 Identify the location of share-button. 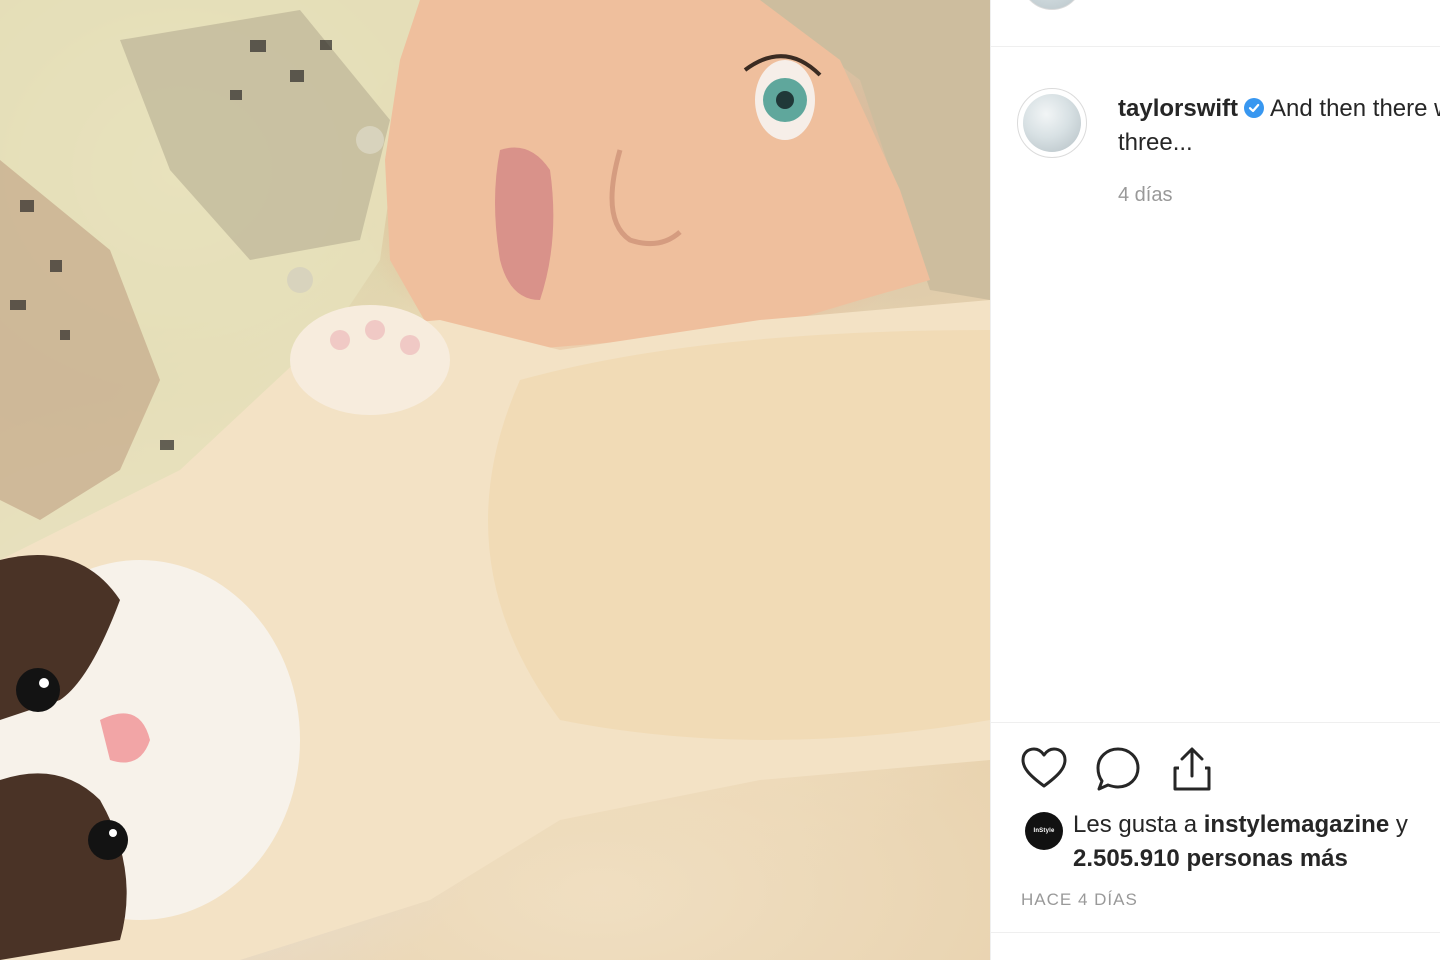
(1192, 769).